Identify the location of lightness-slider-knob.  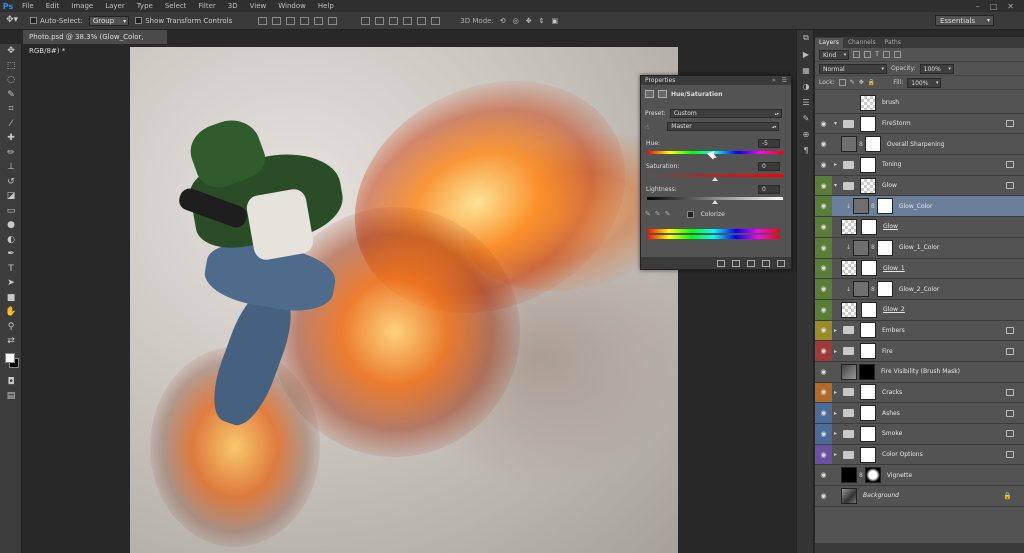
(715, 202).